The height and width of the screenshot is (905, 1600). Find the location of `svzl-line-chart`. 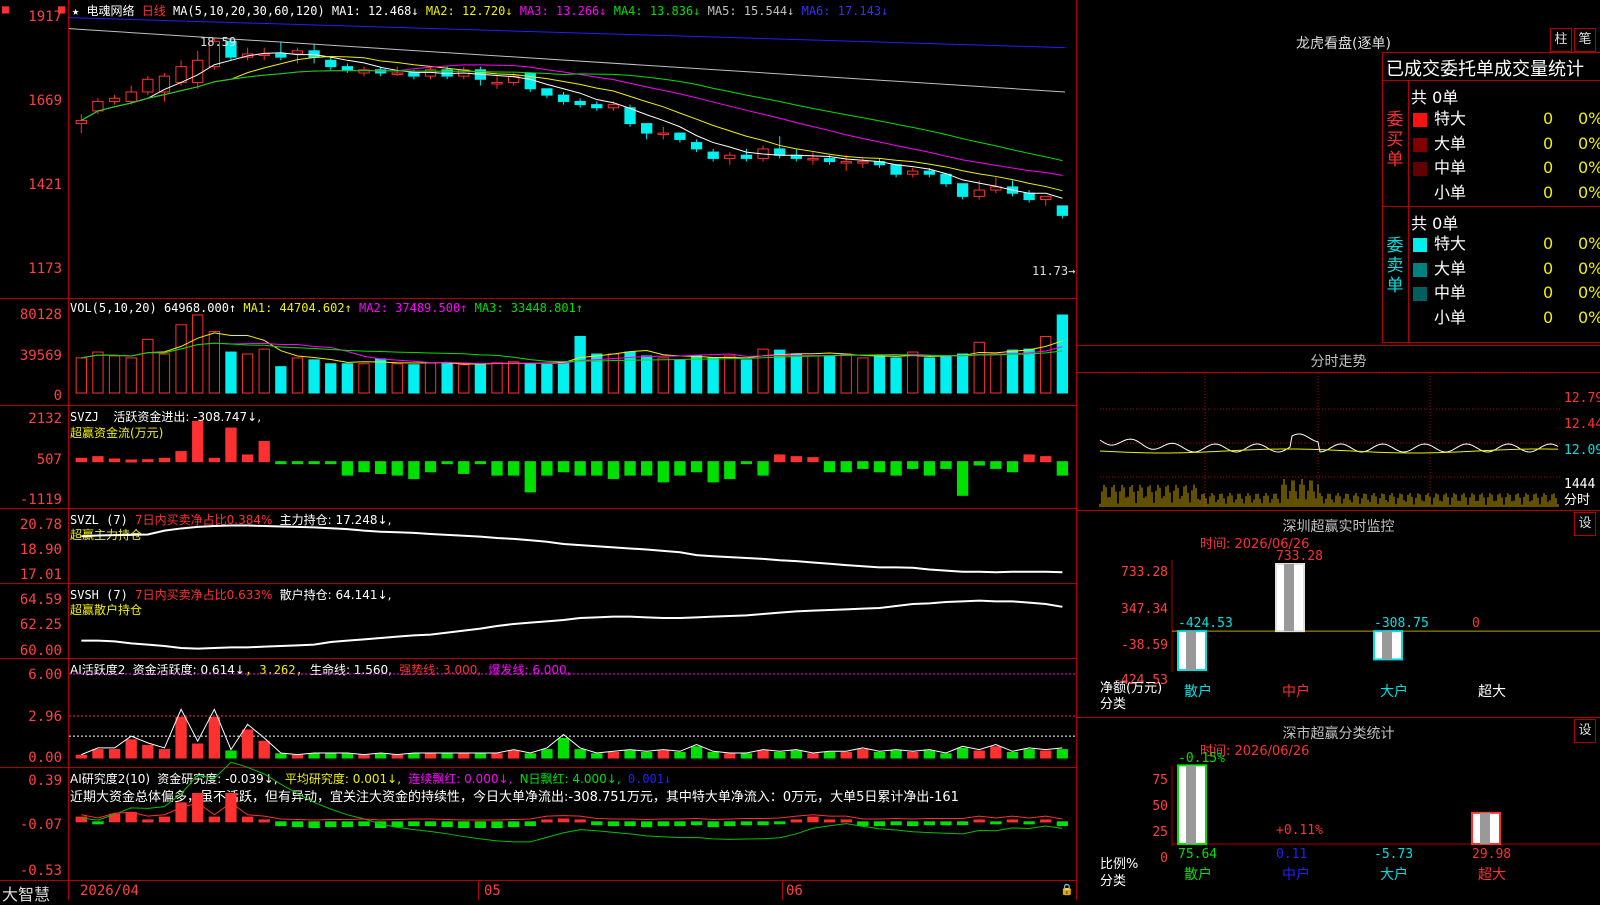

svzl-line-chart is located at coordinates (572, 550).